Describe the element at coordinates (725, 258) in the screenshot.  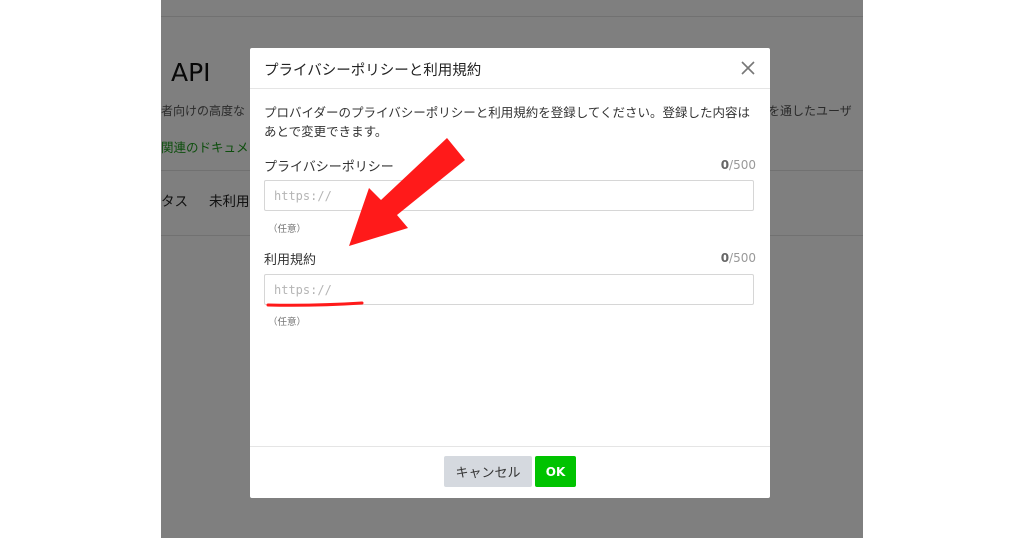
I see `terms-count: 0` at that location.